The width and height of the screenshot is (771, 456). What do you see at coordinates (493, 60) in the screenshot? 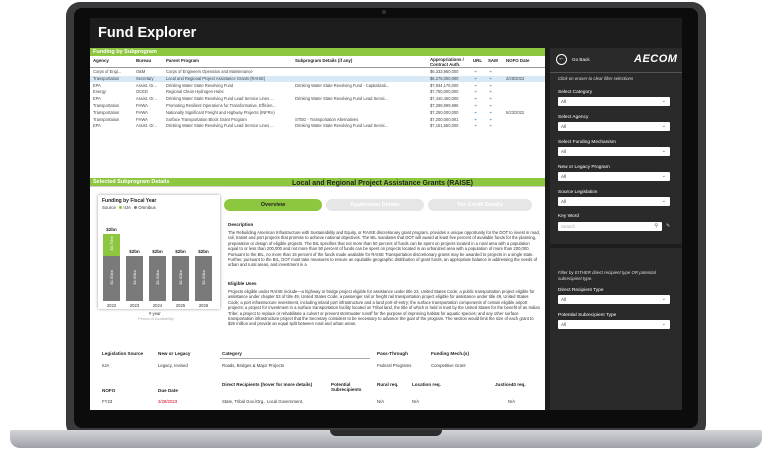
I see `col-sam: SAM` at bounding box center [493, 60].